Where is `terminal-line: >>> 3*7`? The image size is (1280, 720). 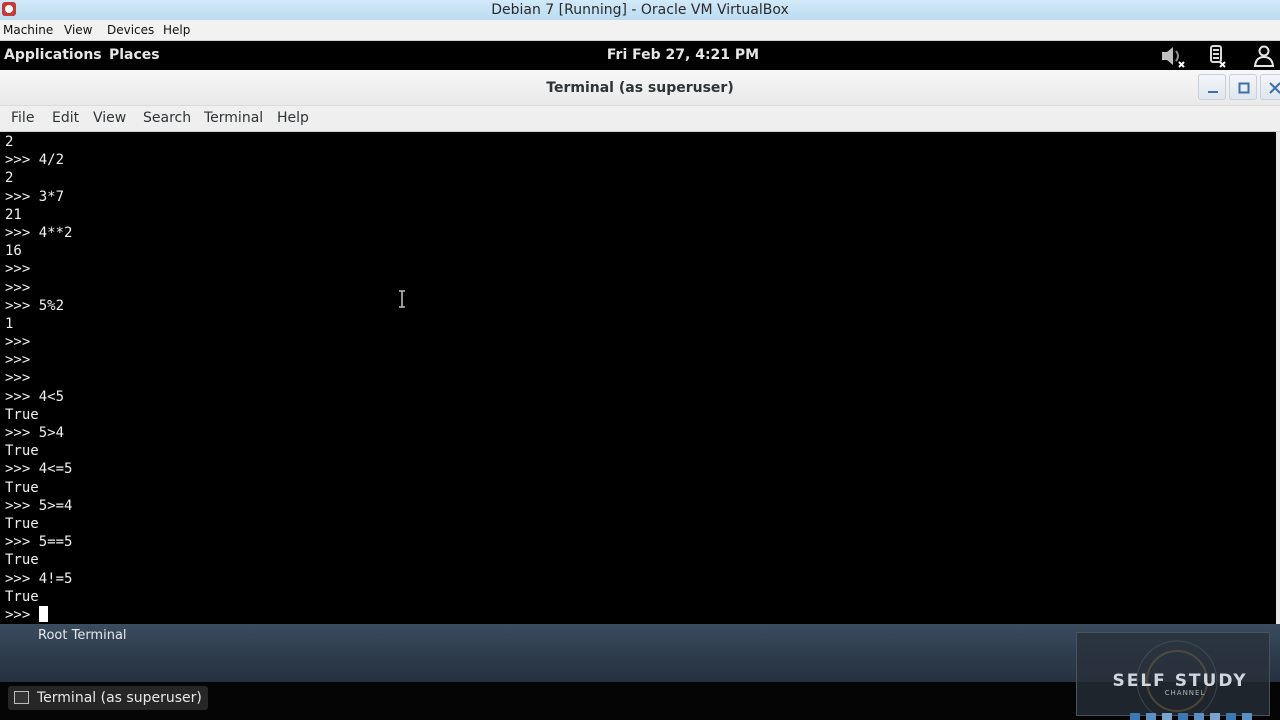 terminal-line: >>> 3*7 is located at coordinates (35, 196).